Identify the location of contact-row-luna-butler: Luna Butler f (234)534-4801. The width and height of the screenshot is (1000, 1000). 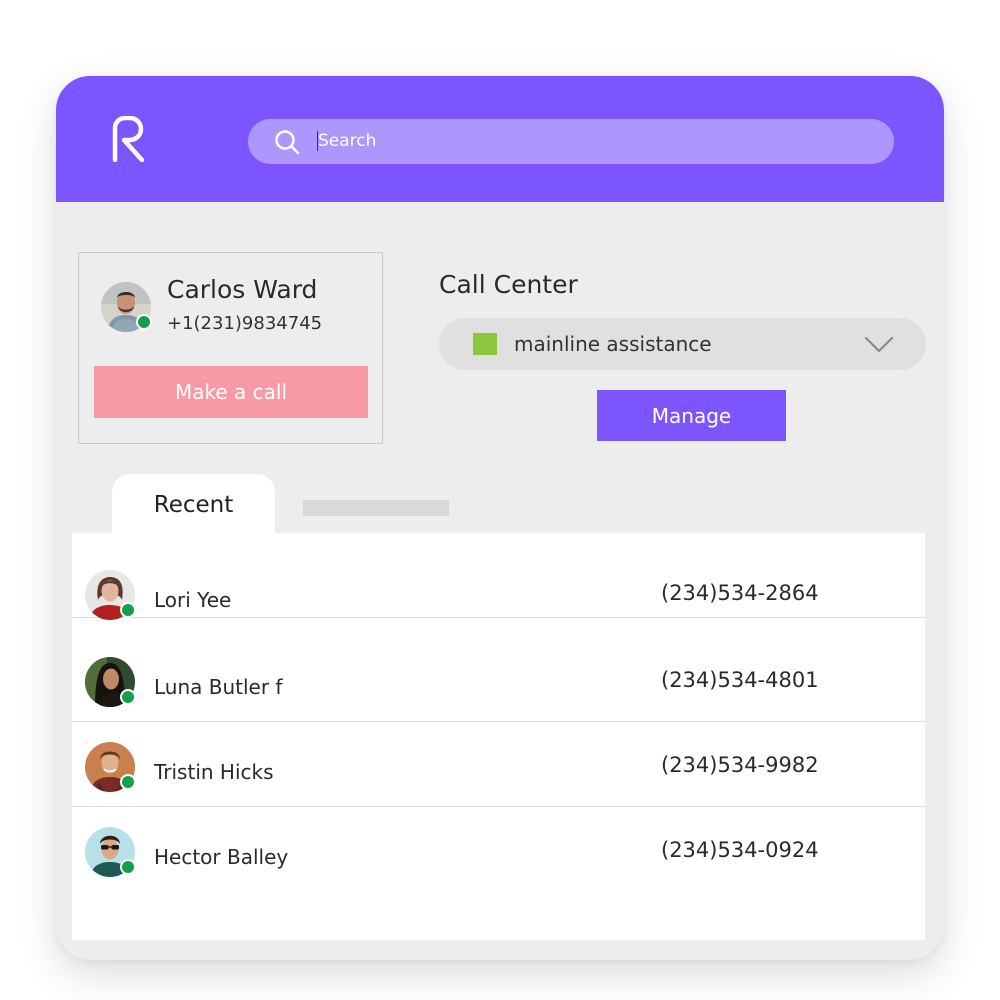
(498, 679).